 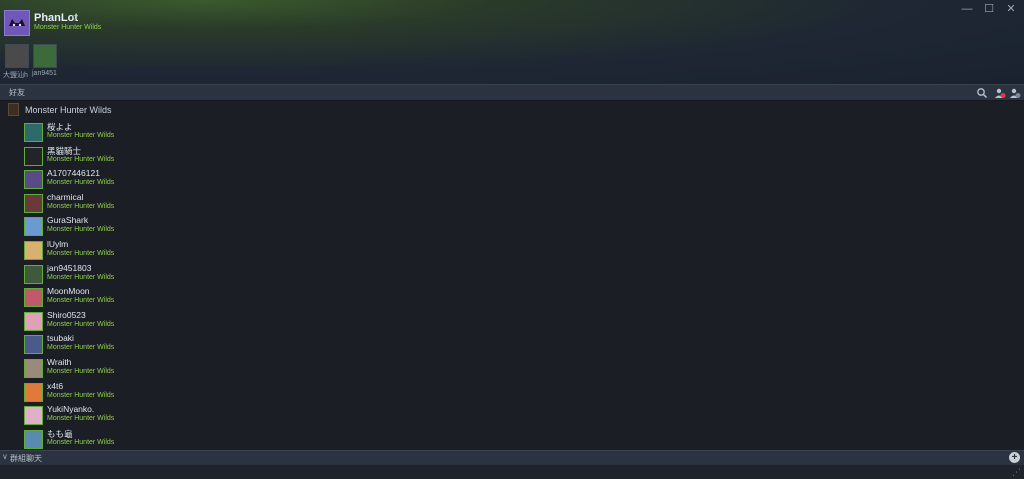 I want to click on cat-icon, so click(x=17, y=23).